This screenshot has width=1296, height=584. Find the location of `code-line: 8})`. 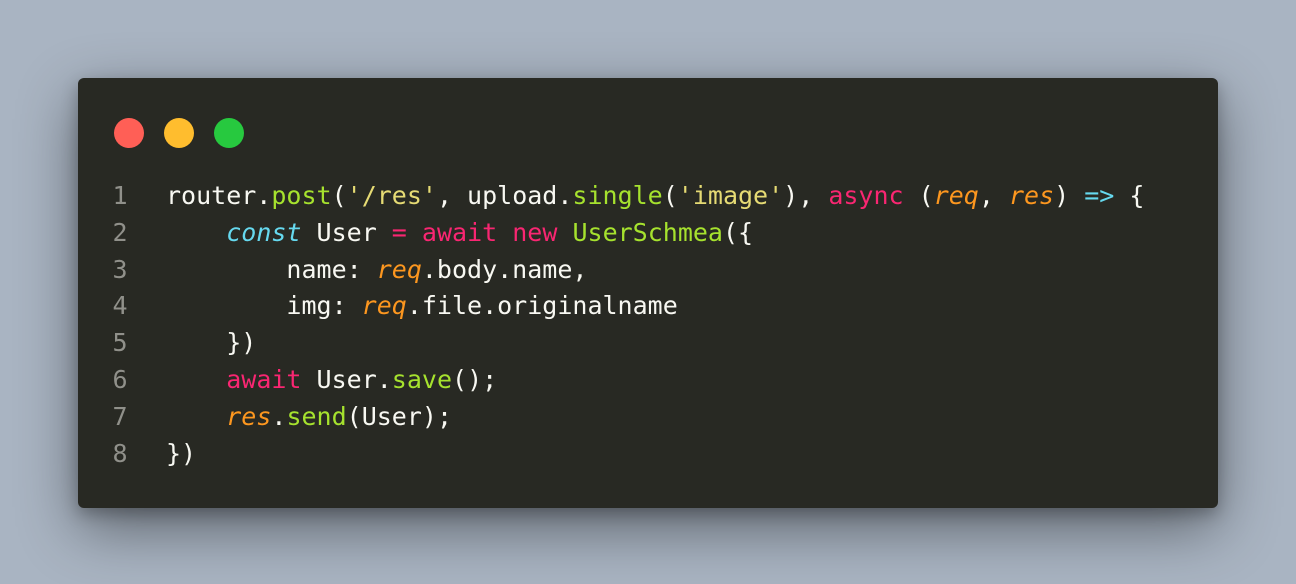

code-line: 8}) is located at coordinates (648, 454).